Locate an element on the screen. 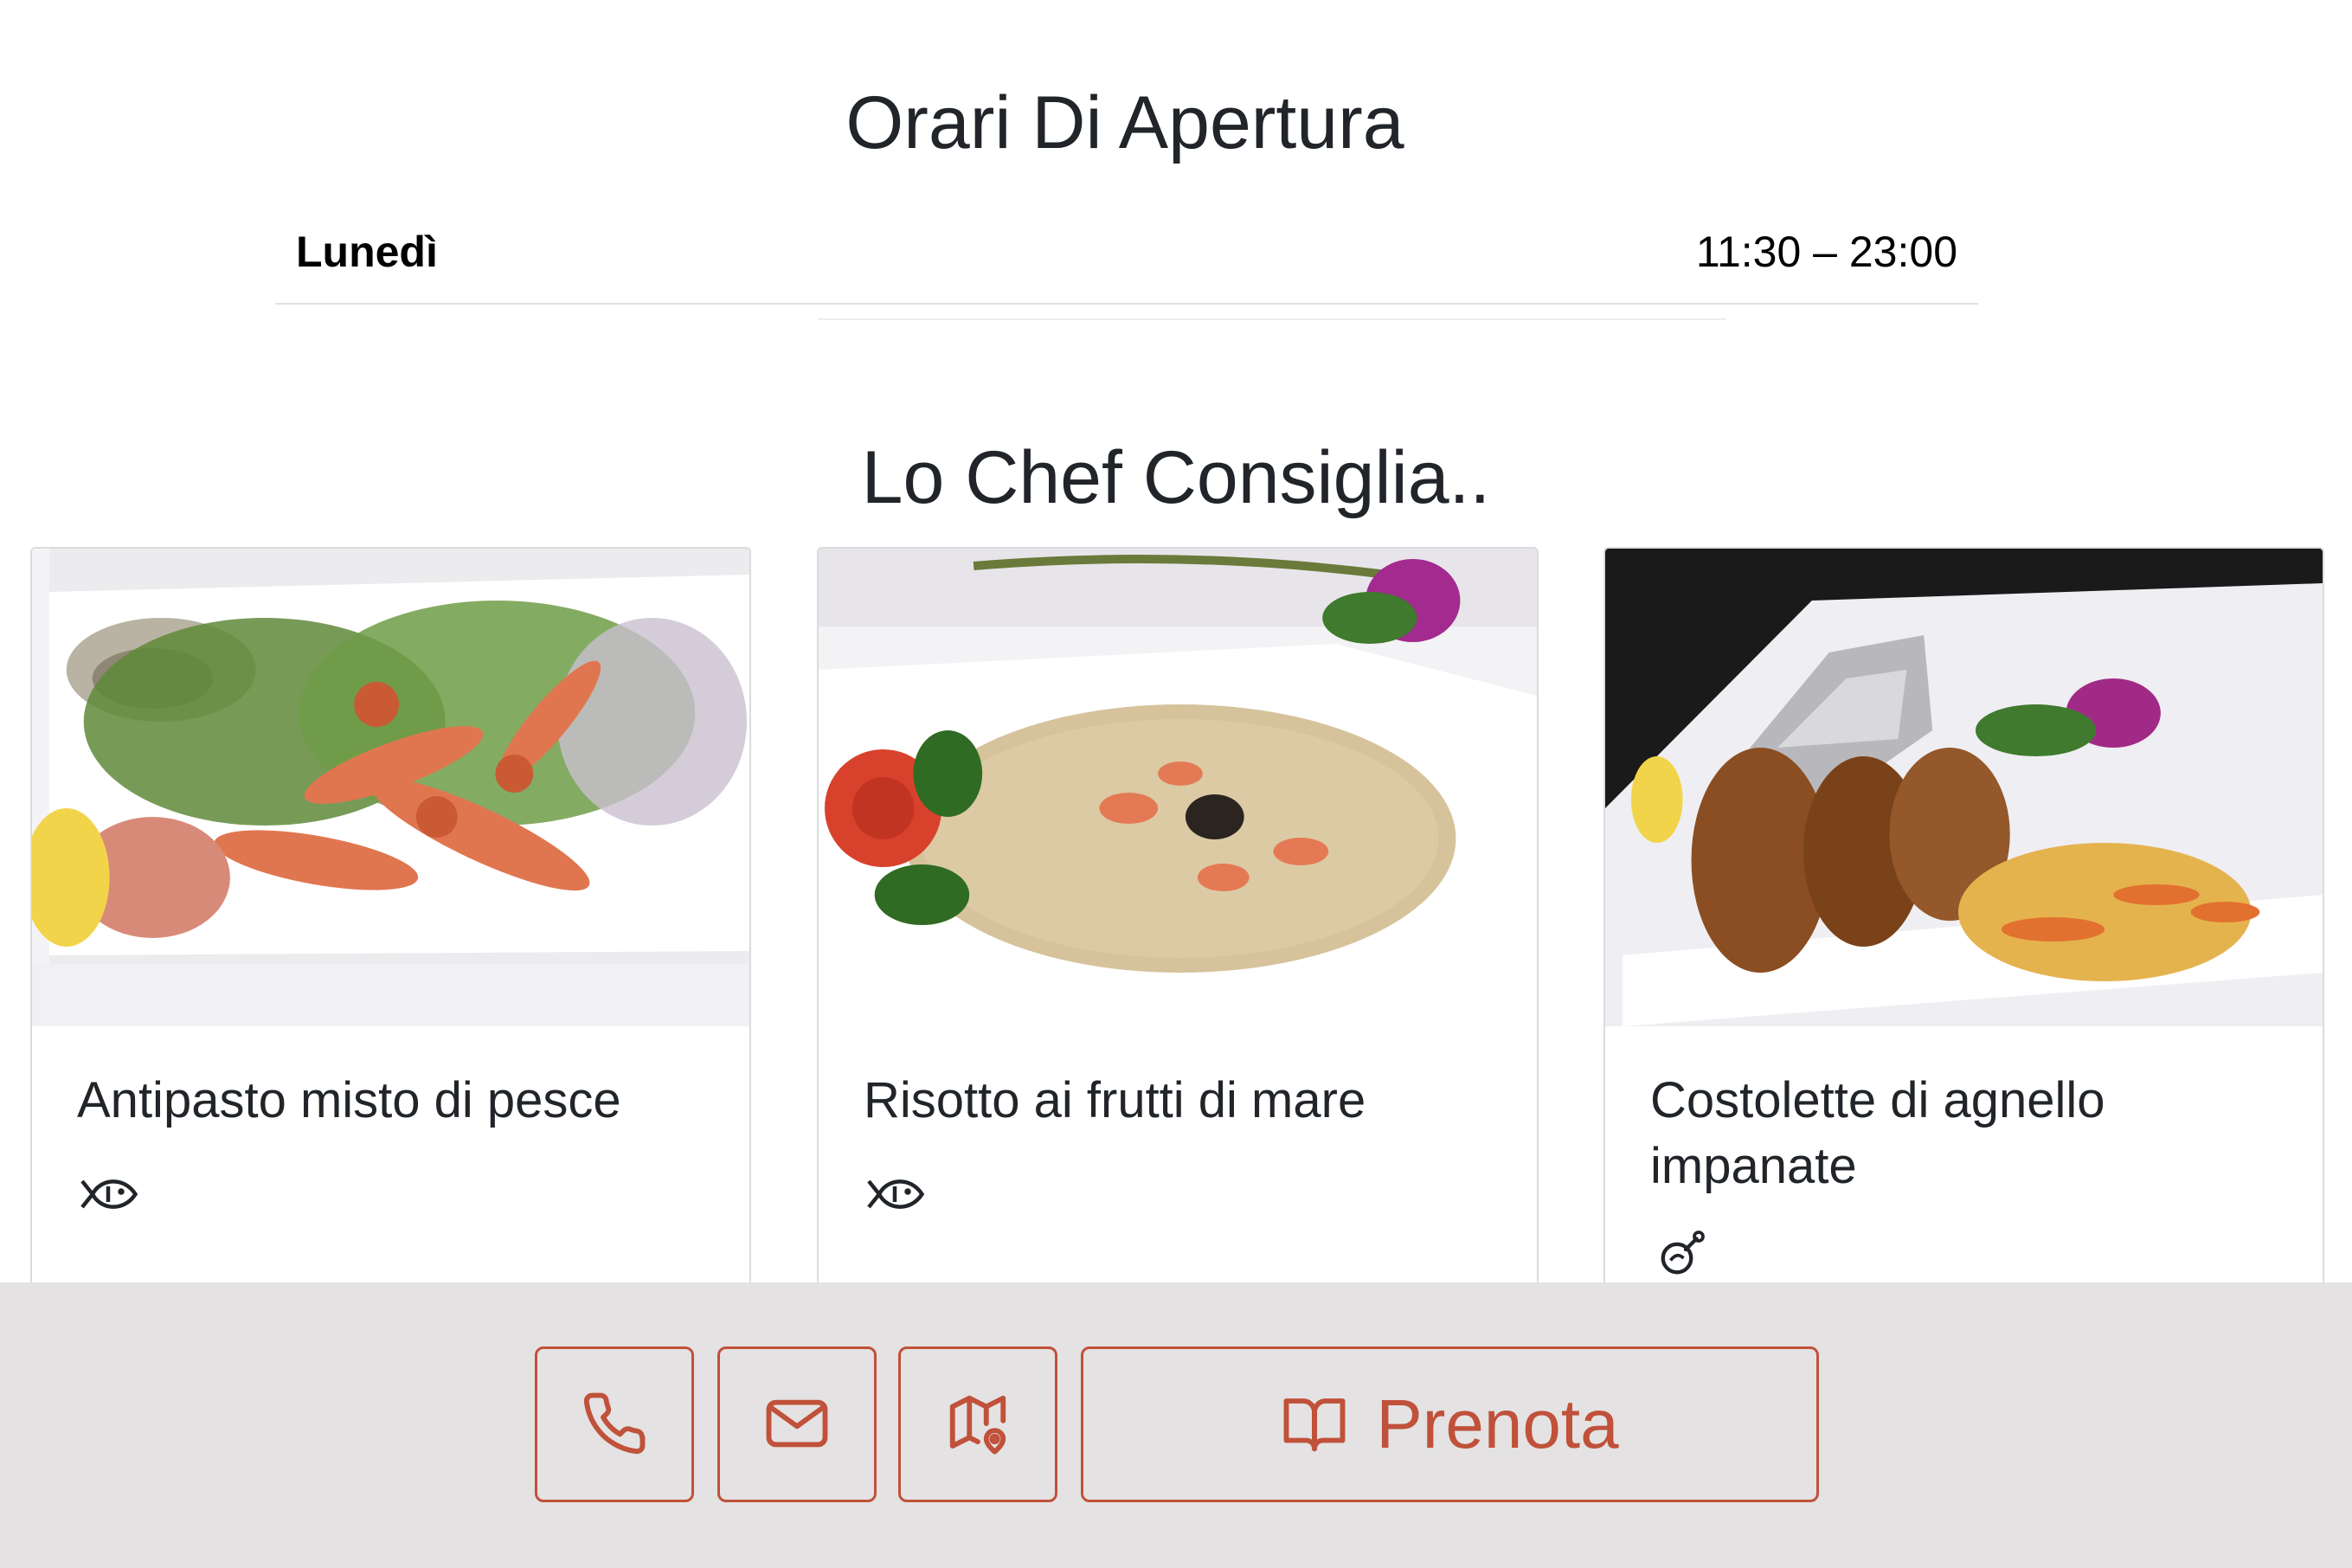  map-pin-icon is located at coordinates (978, 1425).